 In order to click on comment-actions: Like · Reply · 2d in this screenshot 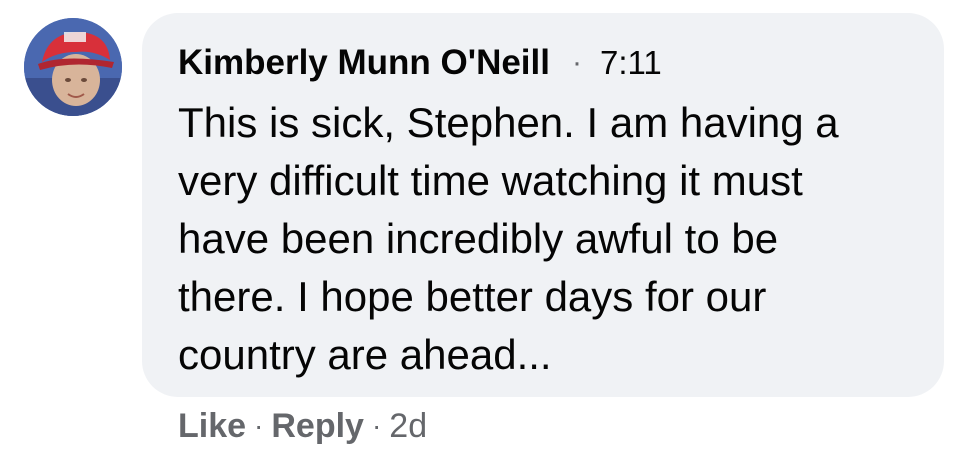, I will do `click(302, 426)`.